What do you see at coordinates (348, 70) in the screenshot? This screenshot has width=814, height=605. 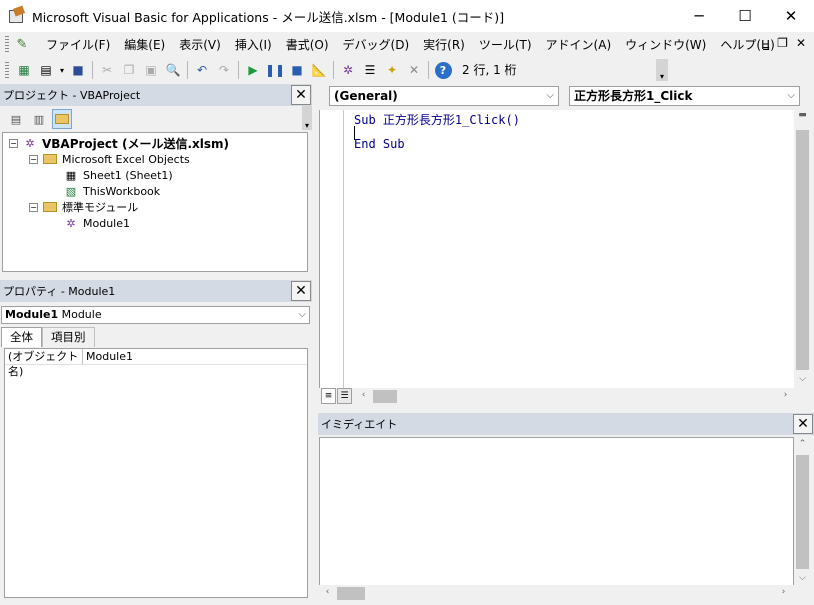 I see `project-explorer-icon: ✲` at bounding box center [348, 70].